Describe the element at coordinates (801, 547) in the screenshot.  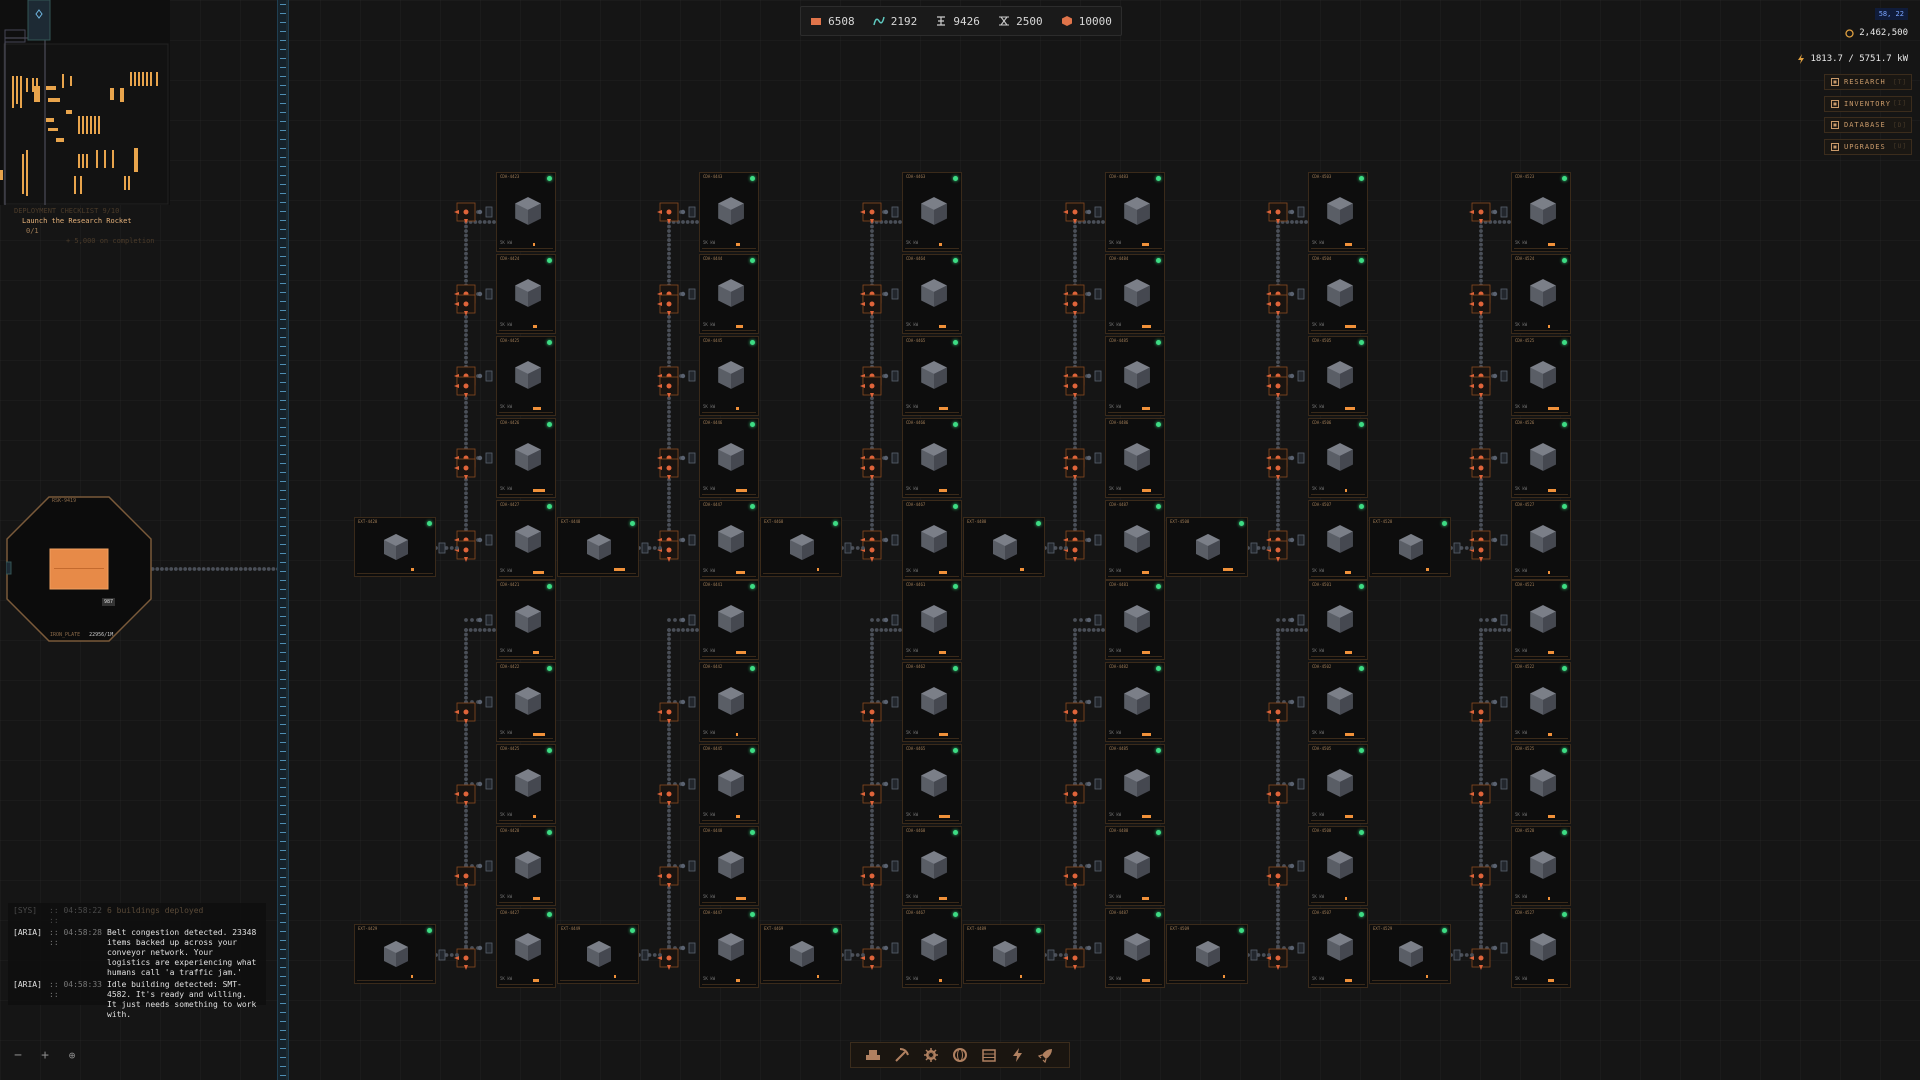
I see `extractor-building: EXT-4468` at that location.